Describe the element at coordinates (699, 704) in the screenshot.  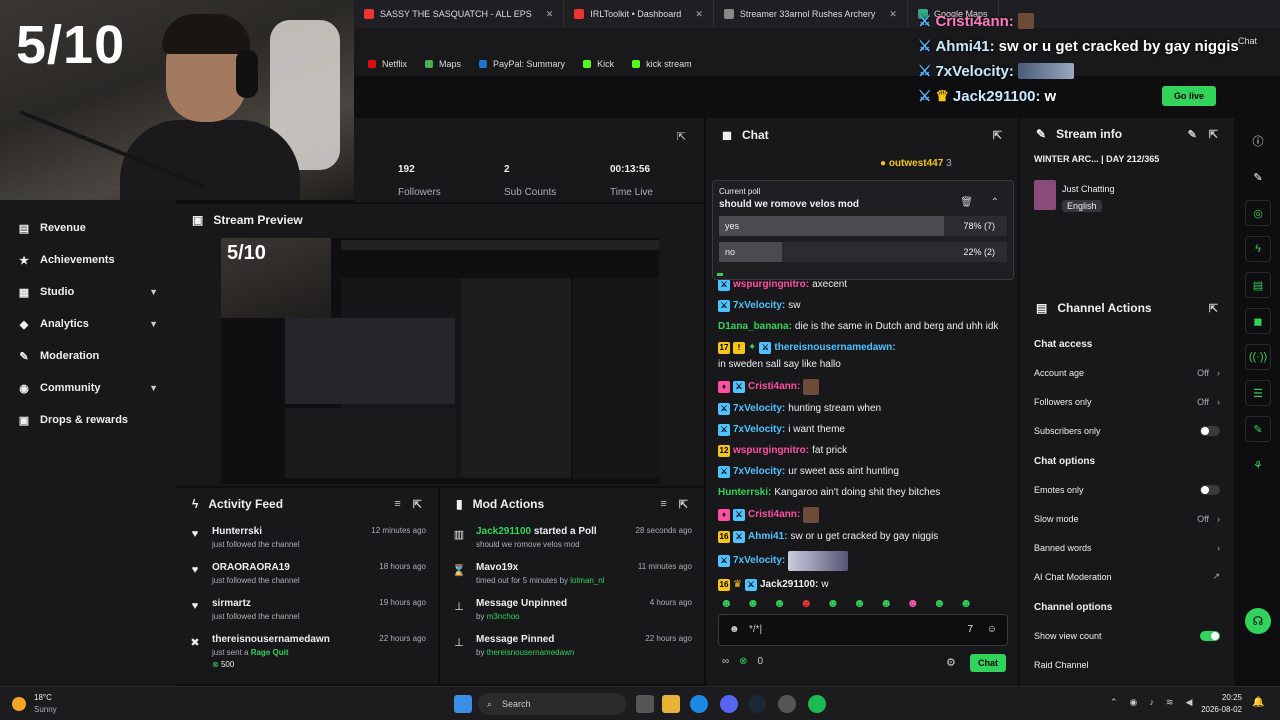
I see `edge-icon` at that location.